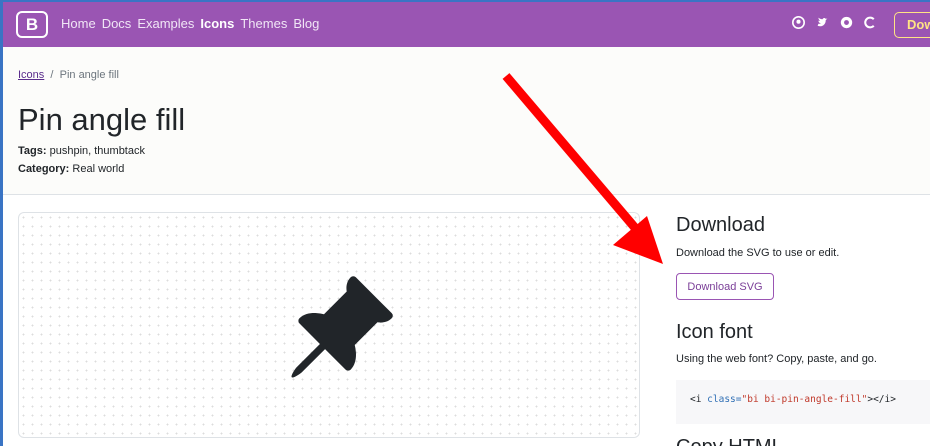 The height and width of the screenshot is (446, 930). What do you see at coordinates (32, 24) in the screenshot?
I see `bootstrap-logo: B` at bounding box center [32, 24].